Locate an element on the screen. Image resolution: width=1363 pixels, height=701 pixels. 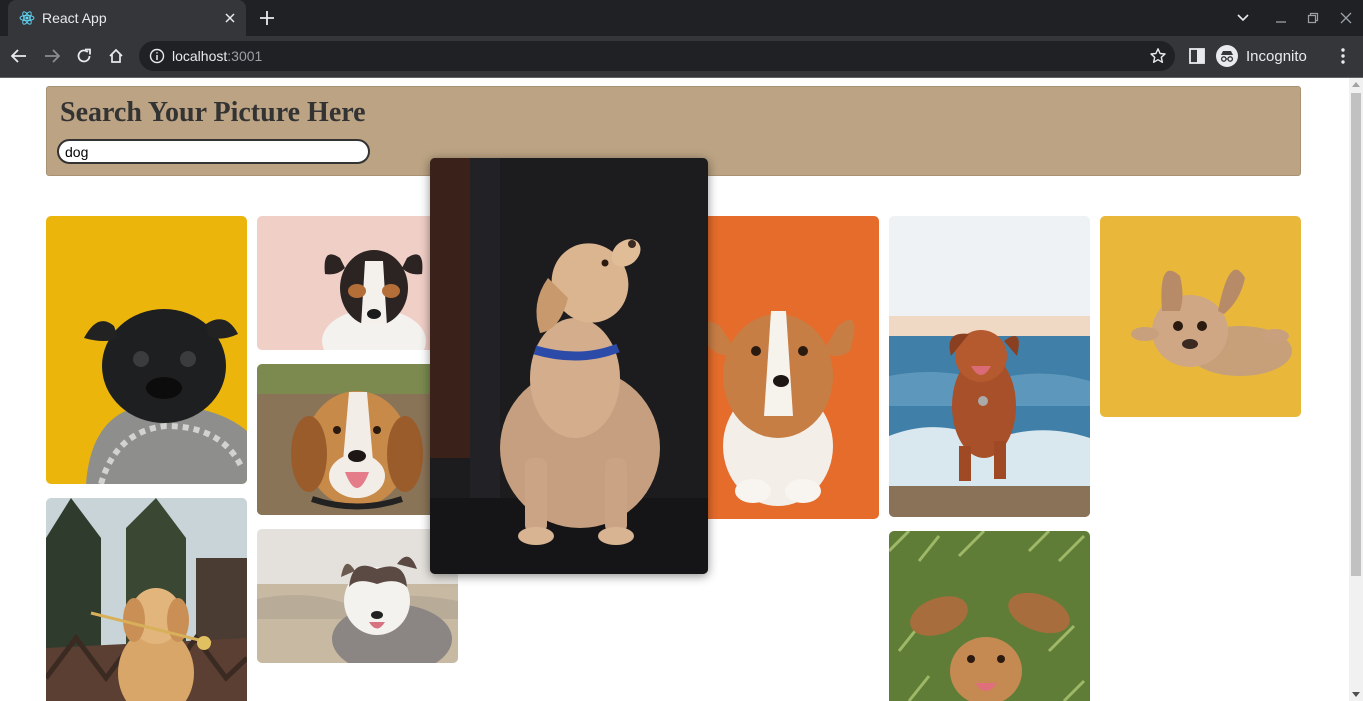
restore-icon is located at coordinates (1313, 18).